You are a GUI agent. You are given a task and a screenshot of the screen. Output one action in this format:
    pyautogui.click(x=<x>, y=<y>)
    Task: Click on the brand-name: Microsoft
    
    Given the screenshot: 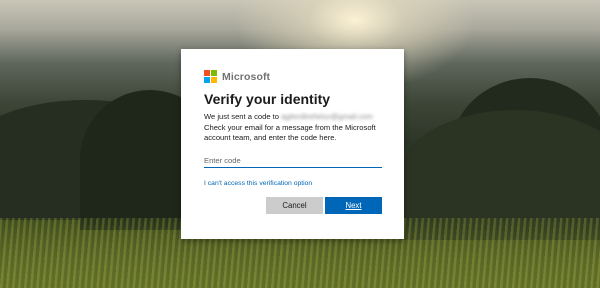 What is the action you would take?
    pyautogui.click(x=246, y=76)
    